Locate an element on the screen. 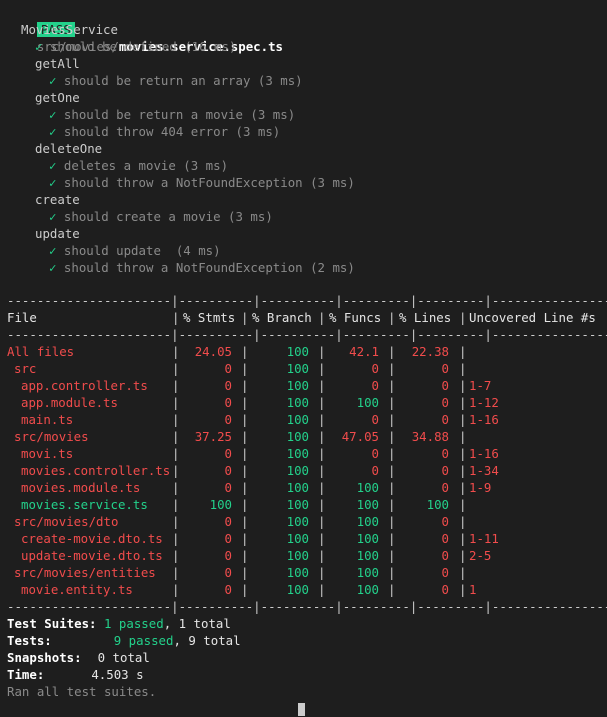 Image resolution: width=607 pixels, height=717 pixels. test-case-label: should throw a NotFoundException (2 ms) is located at coordinates (209, 267).